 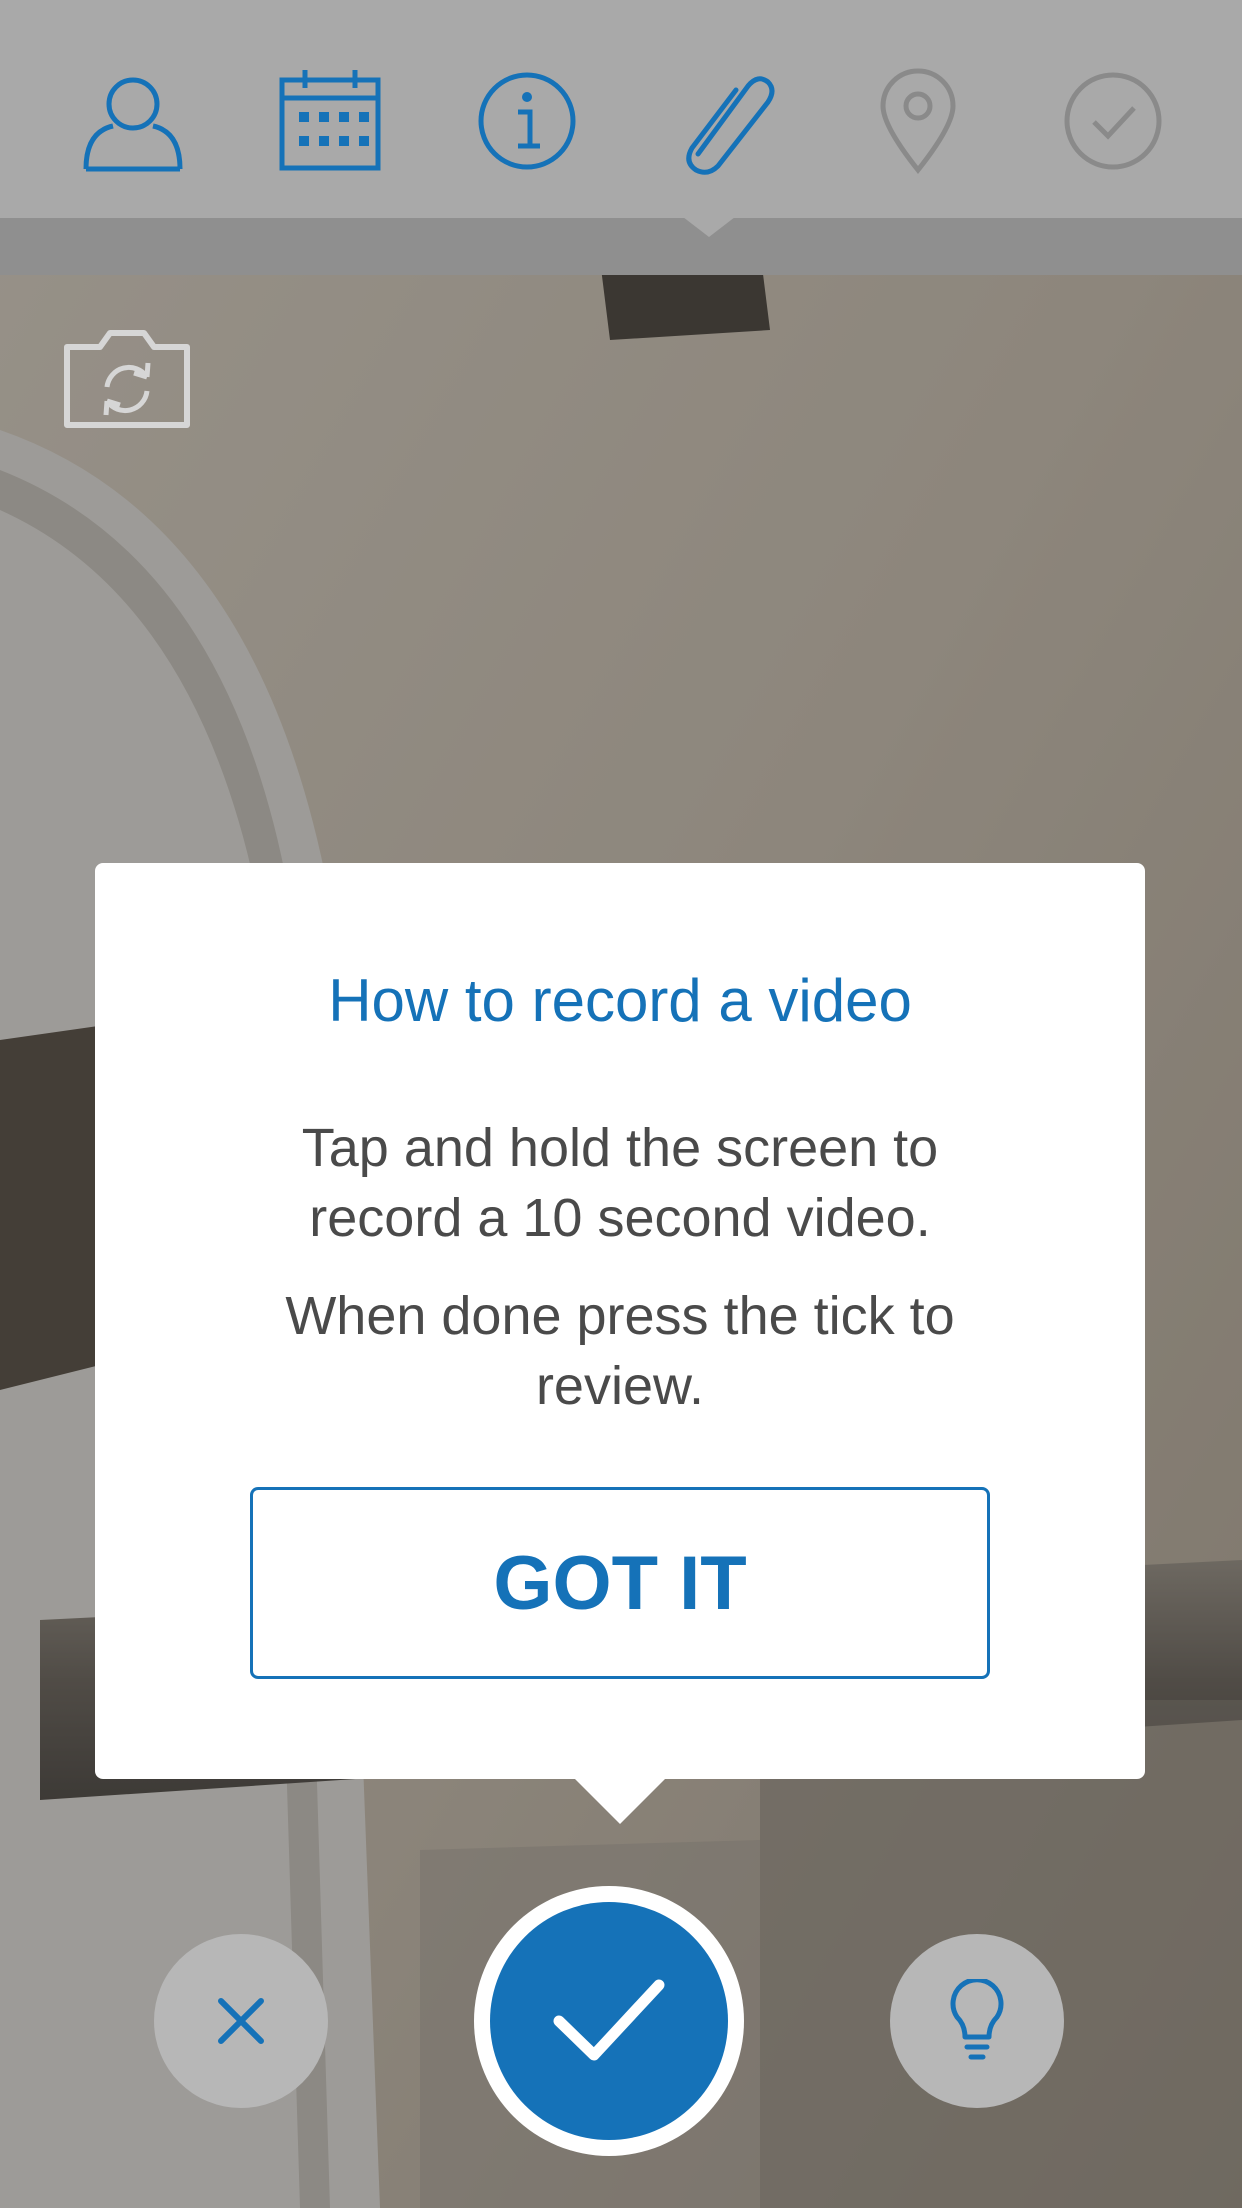 I want to click on close-icon, so click(x=241, y=2021).